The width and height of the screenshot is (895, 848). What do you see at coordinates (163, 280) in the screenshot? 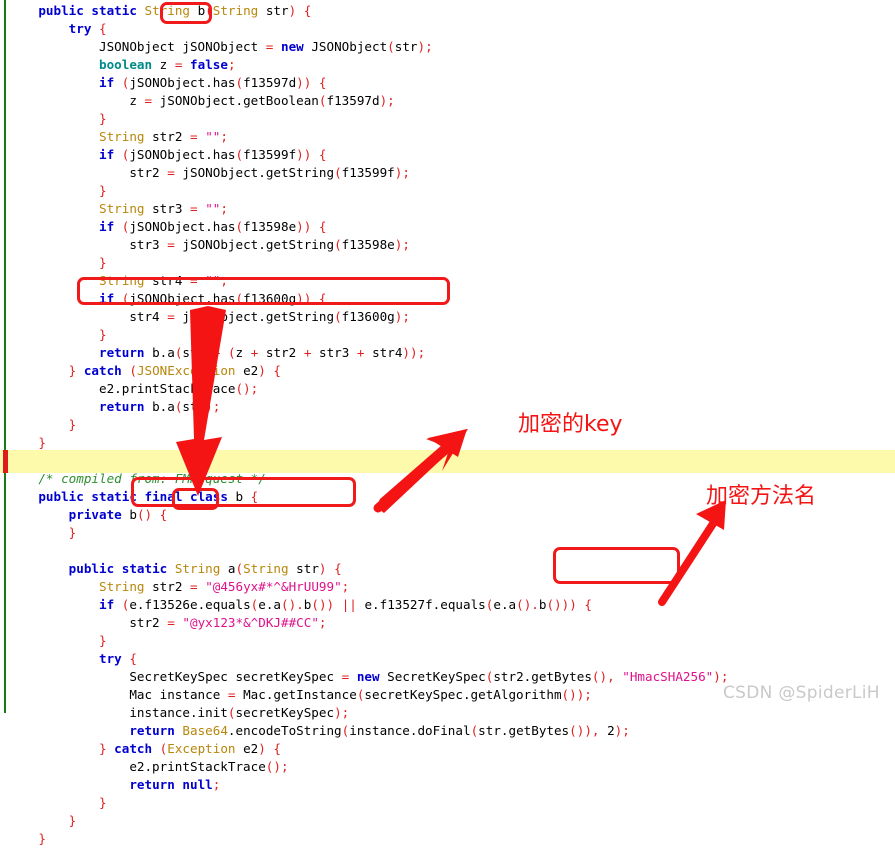
I see `code-line: String str4 = "";` at bounding box center [163, 280].